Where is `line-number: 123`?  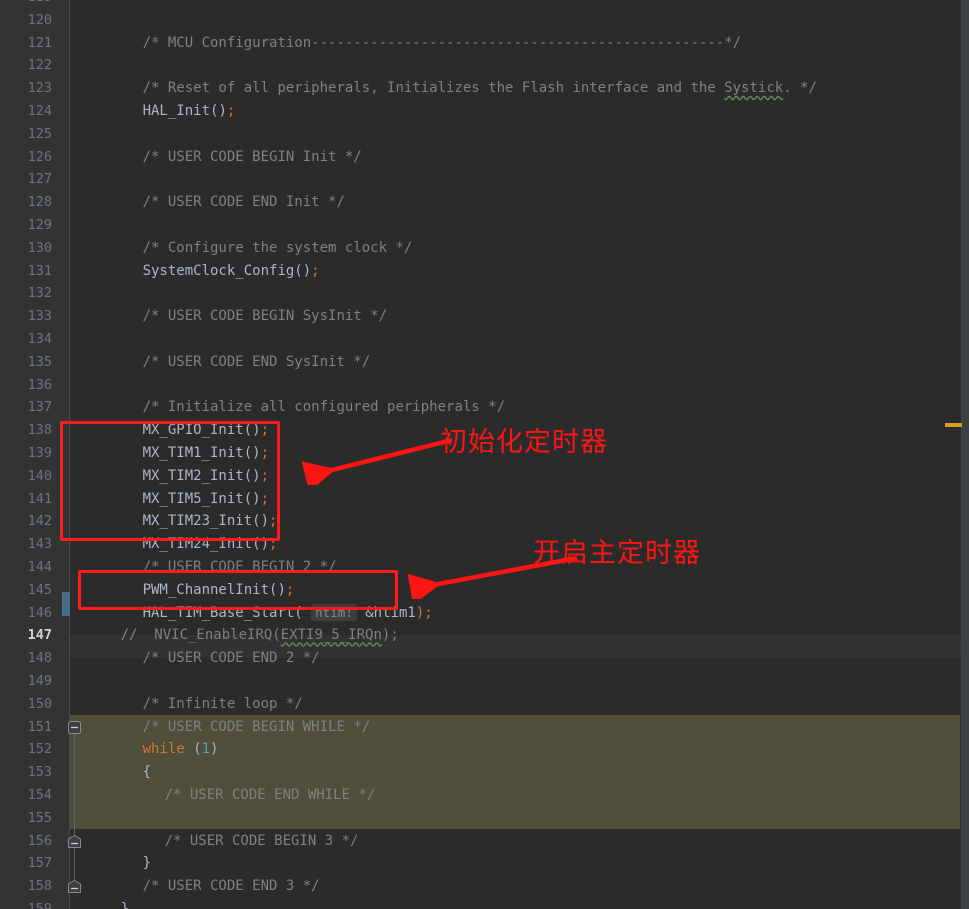 line-number: 123 is located at coordinates (39, 88).